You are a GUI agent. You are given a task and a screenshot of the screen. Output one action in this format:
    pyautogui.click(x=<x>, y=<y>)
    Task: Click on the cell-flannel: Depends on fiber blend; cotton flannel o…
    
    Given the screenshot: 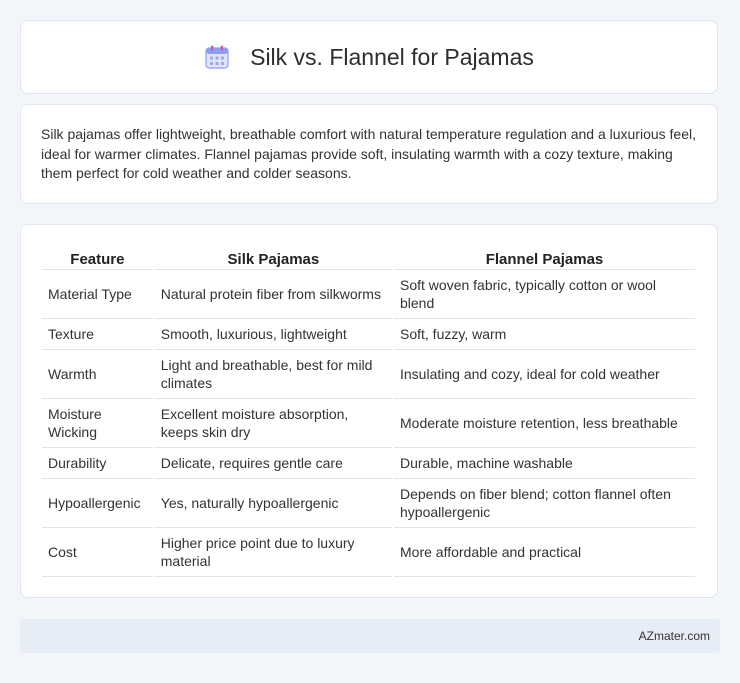 What is the action you would take?
    pyautogui.click(x=544, y=503)
    